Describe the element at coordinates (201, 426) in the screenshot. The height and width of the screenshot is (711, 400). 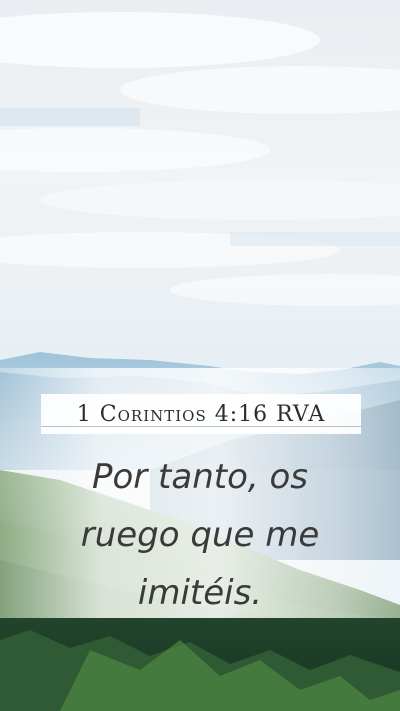
I see `reference-underline` at that location.